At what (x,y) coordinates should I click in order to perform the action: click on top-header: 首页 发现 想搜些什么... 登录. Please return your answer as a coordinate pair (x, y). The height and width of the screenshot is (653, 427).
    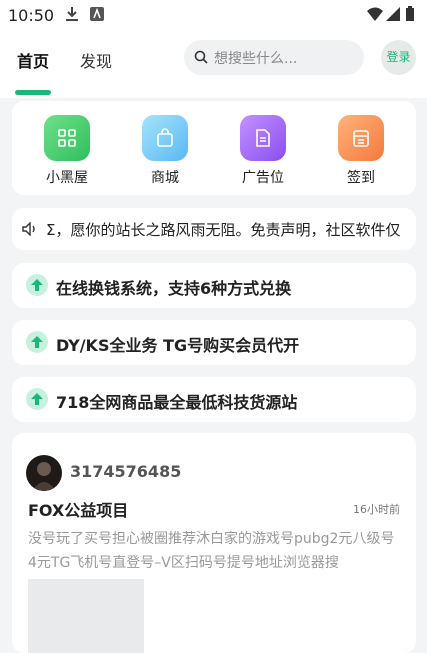
    Looking at the image, I should click on (213, 64).